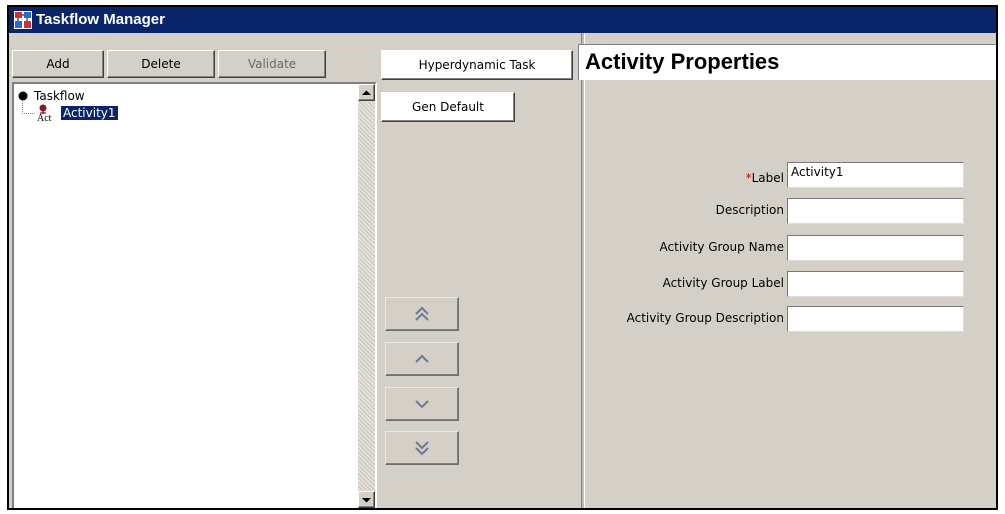 This screenshot has height=514, width=1005. Describe the element at coordinates (723, 283) in the screenshot. I see `field-label-text: Activity Group Label` at that location.